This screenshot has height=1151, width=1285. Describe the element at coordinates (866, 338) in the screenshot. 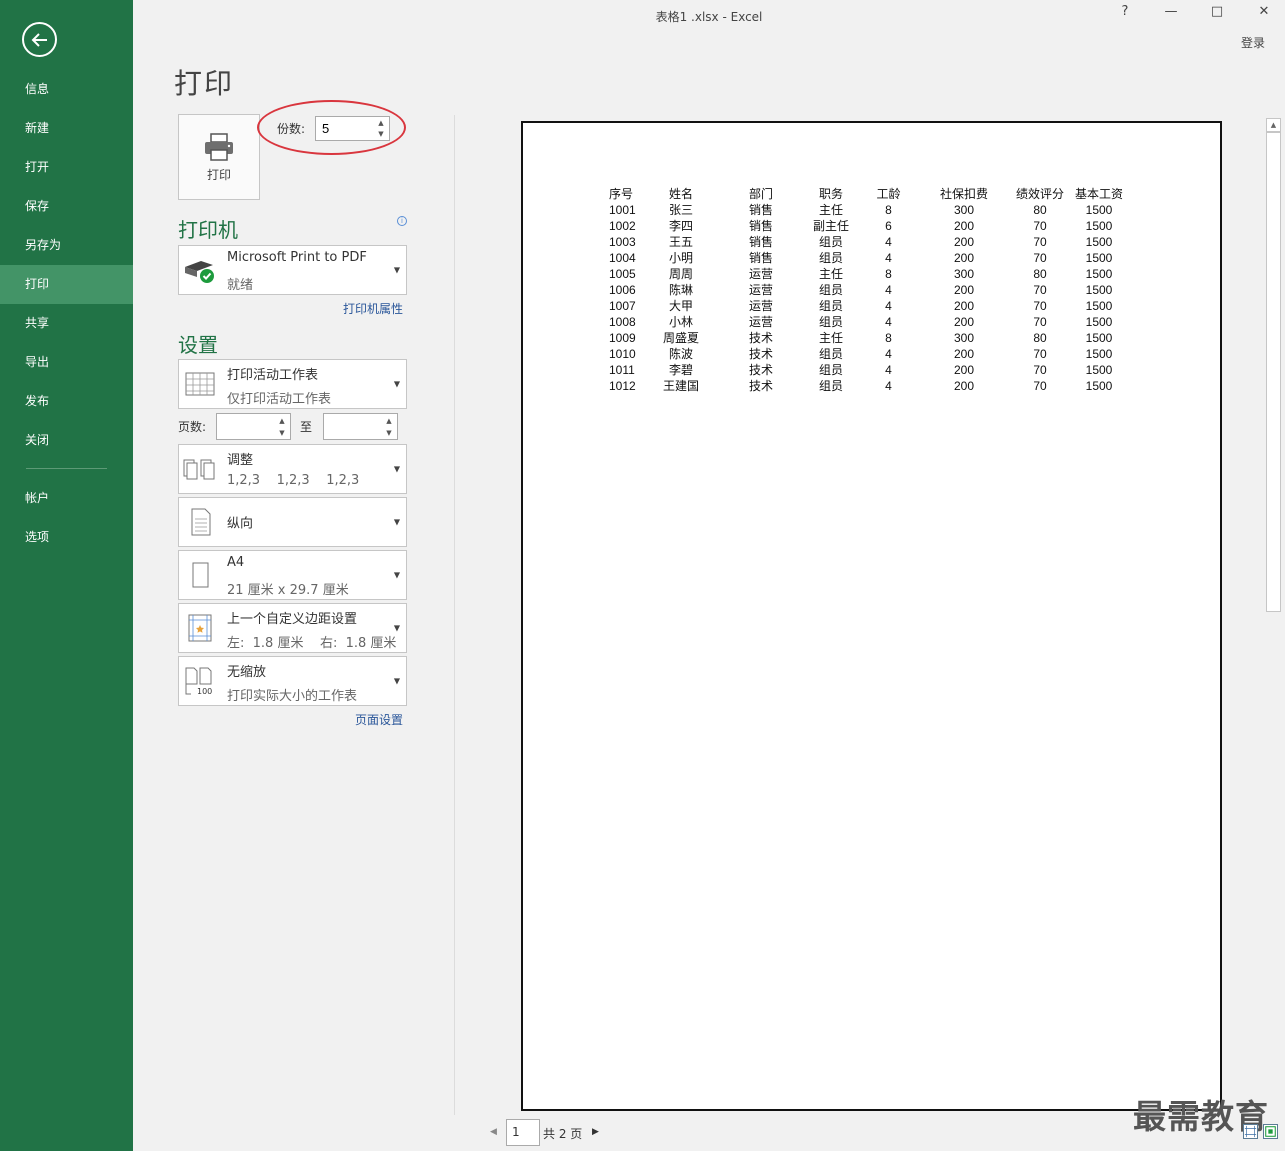

I see `table-row: 1009 周盛夏 技术 主任 8 300 80 1500` at that location.